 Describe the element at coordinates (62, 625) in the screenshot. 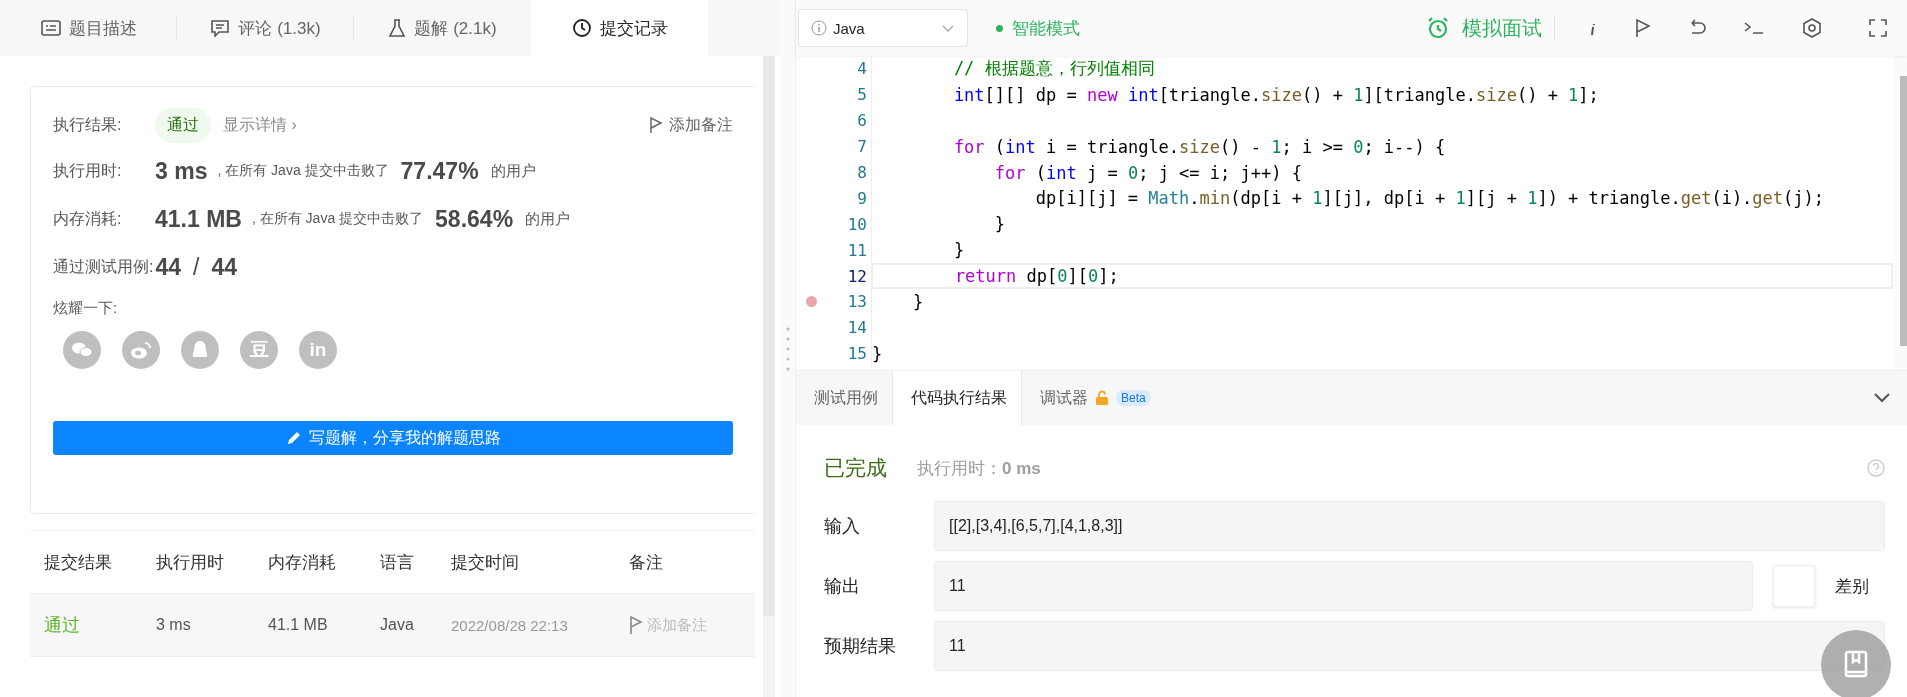

I see `result-cell-text: 通过` at that location.